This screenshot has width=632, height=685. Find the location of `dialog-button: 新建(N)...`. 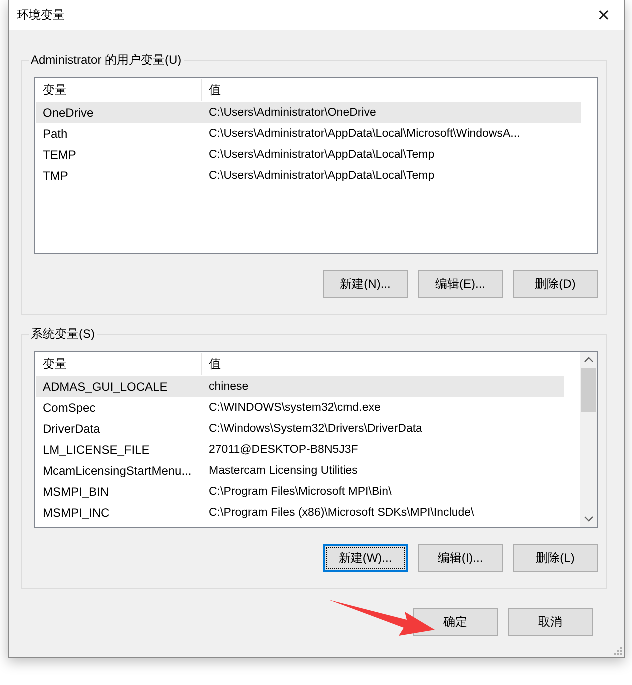

dialog-button: 新建(N)... is located at coordinates (365, 284).